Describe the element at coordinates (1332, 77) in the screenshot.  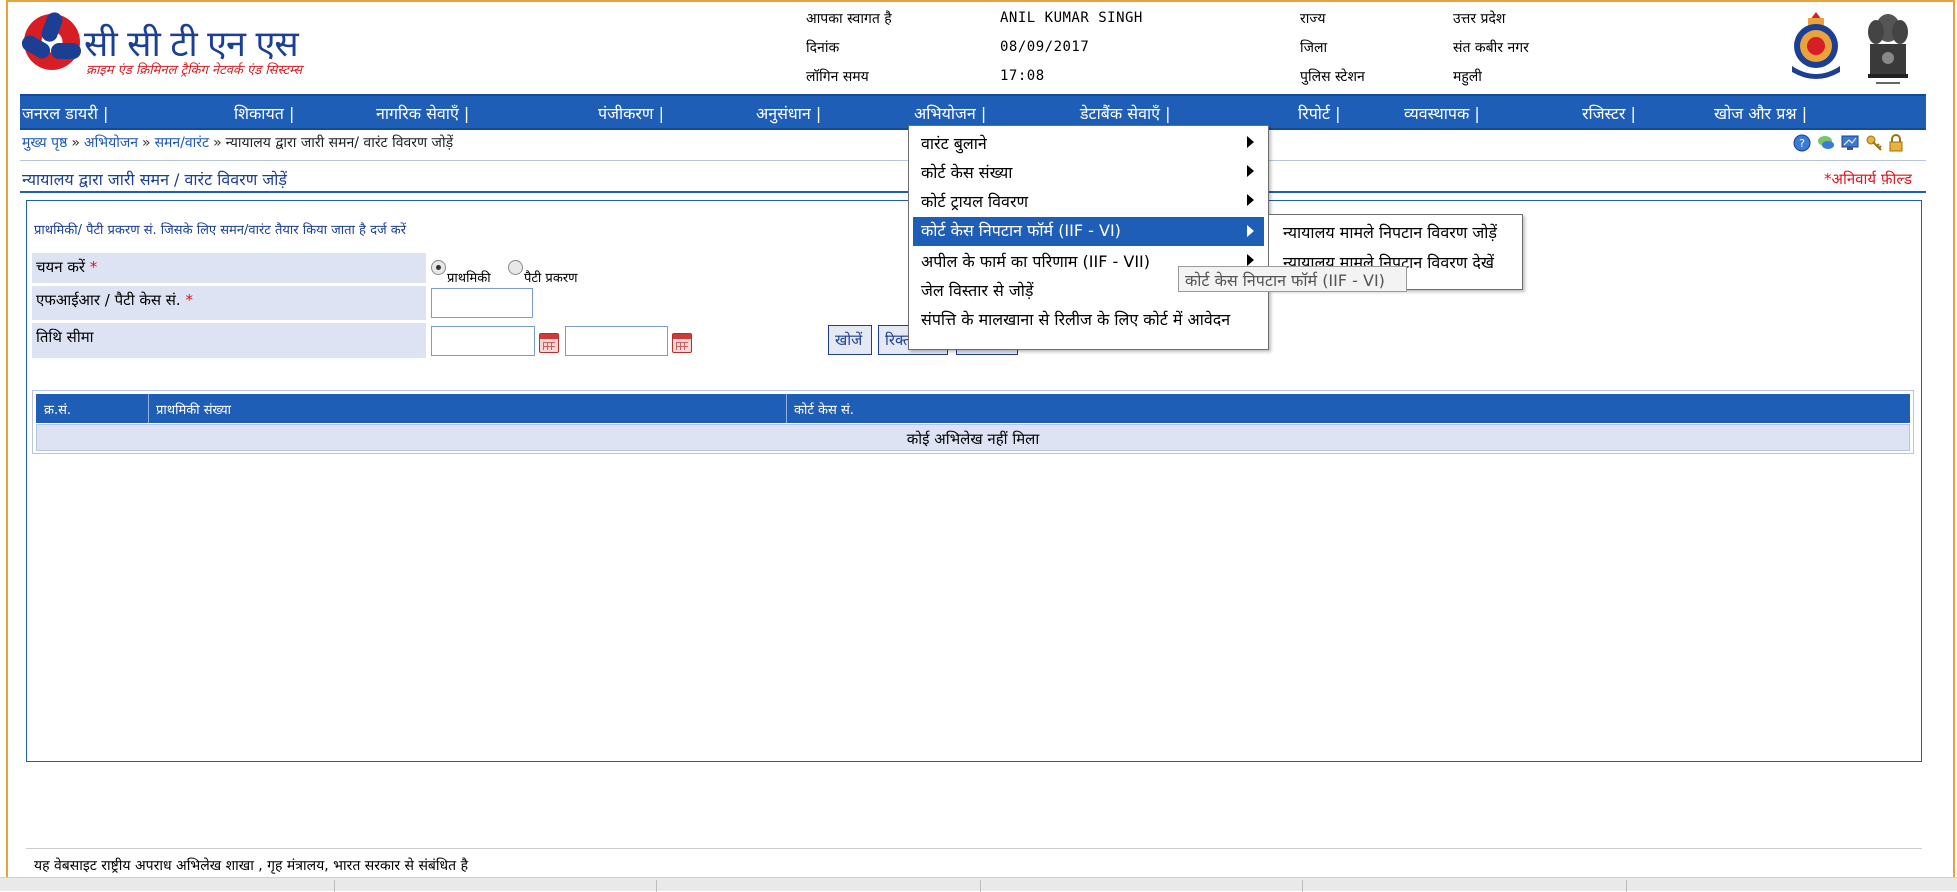
I see `police-station-label: पुलिस स्टेशन` at that location.